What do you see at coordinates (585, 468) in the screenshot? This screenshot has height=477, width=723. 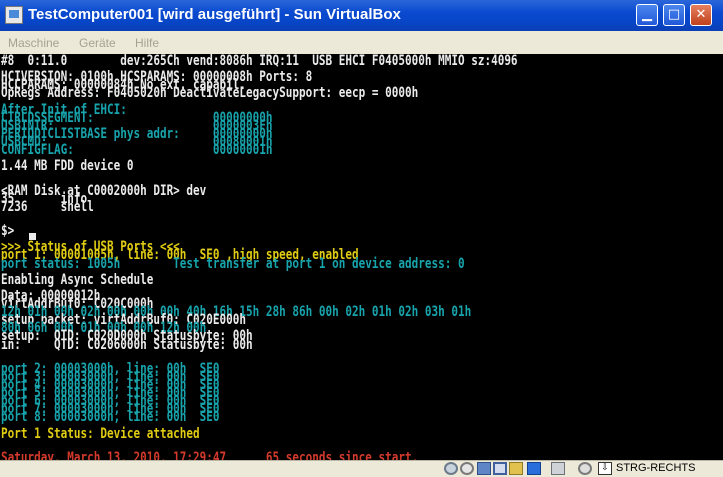 I see `mouse-integration-icon` at bounding box center [585, 468].